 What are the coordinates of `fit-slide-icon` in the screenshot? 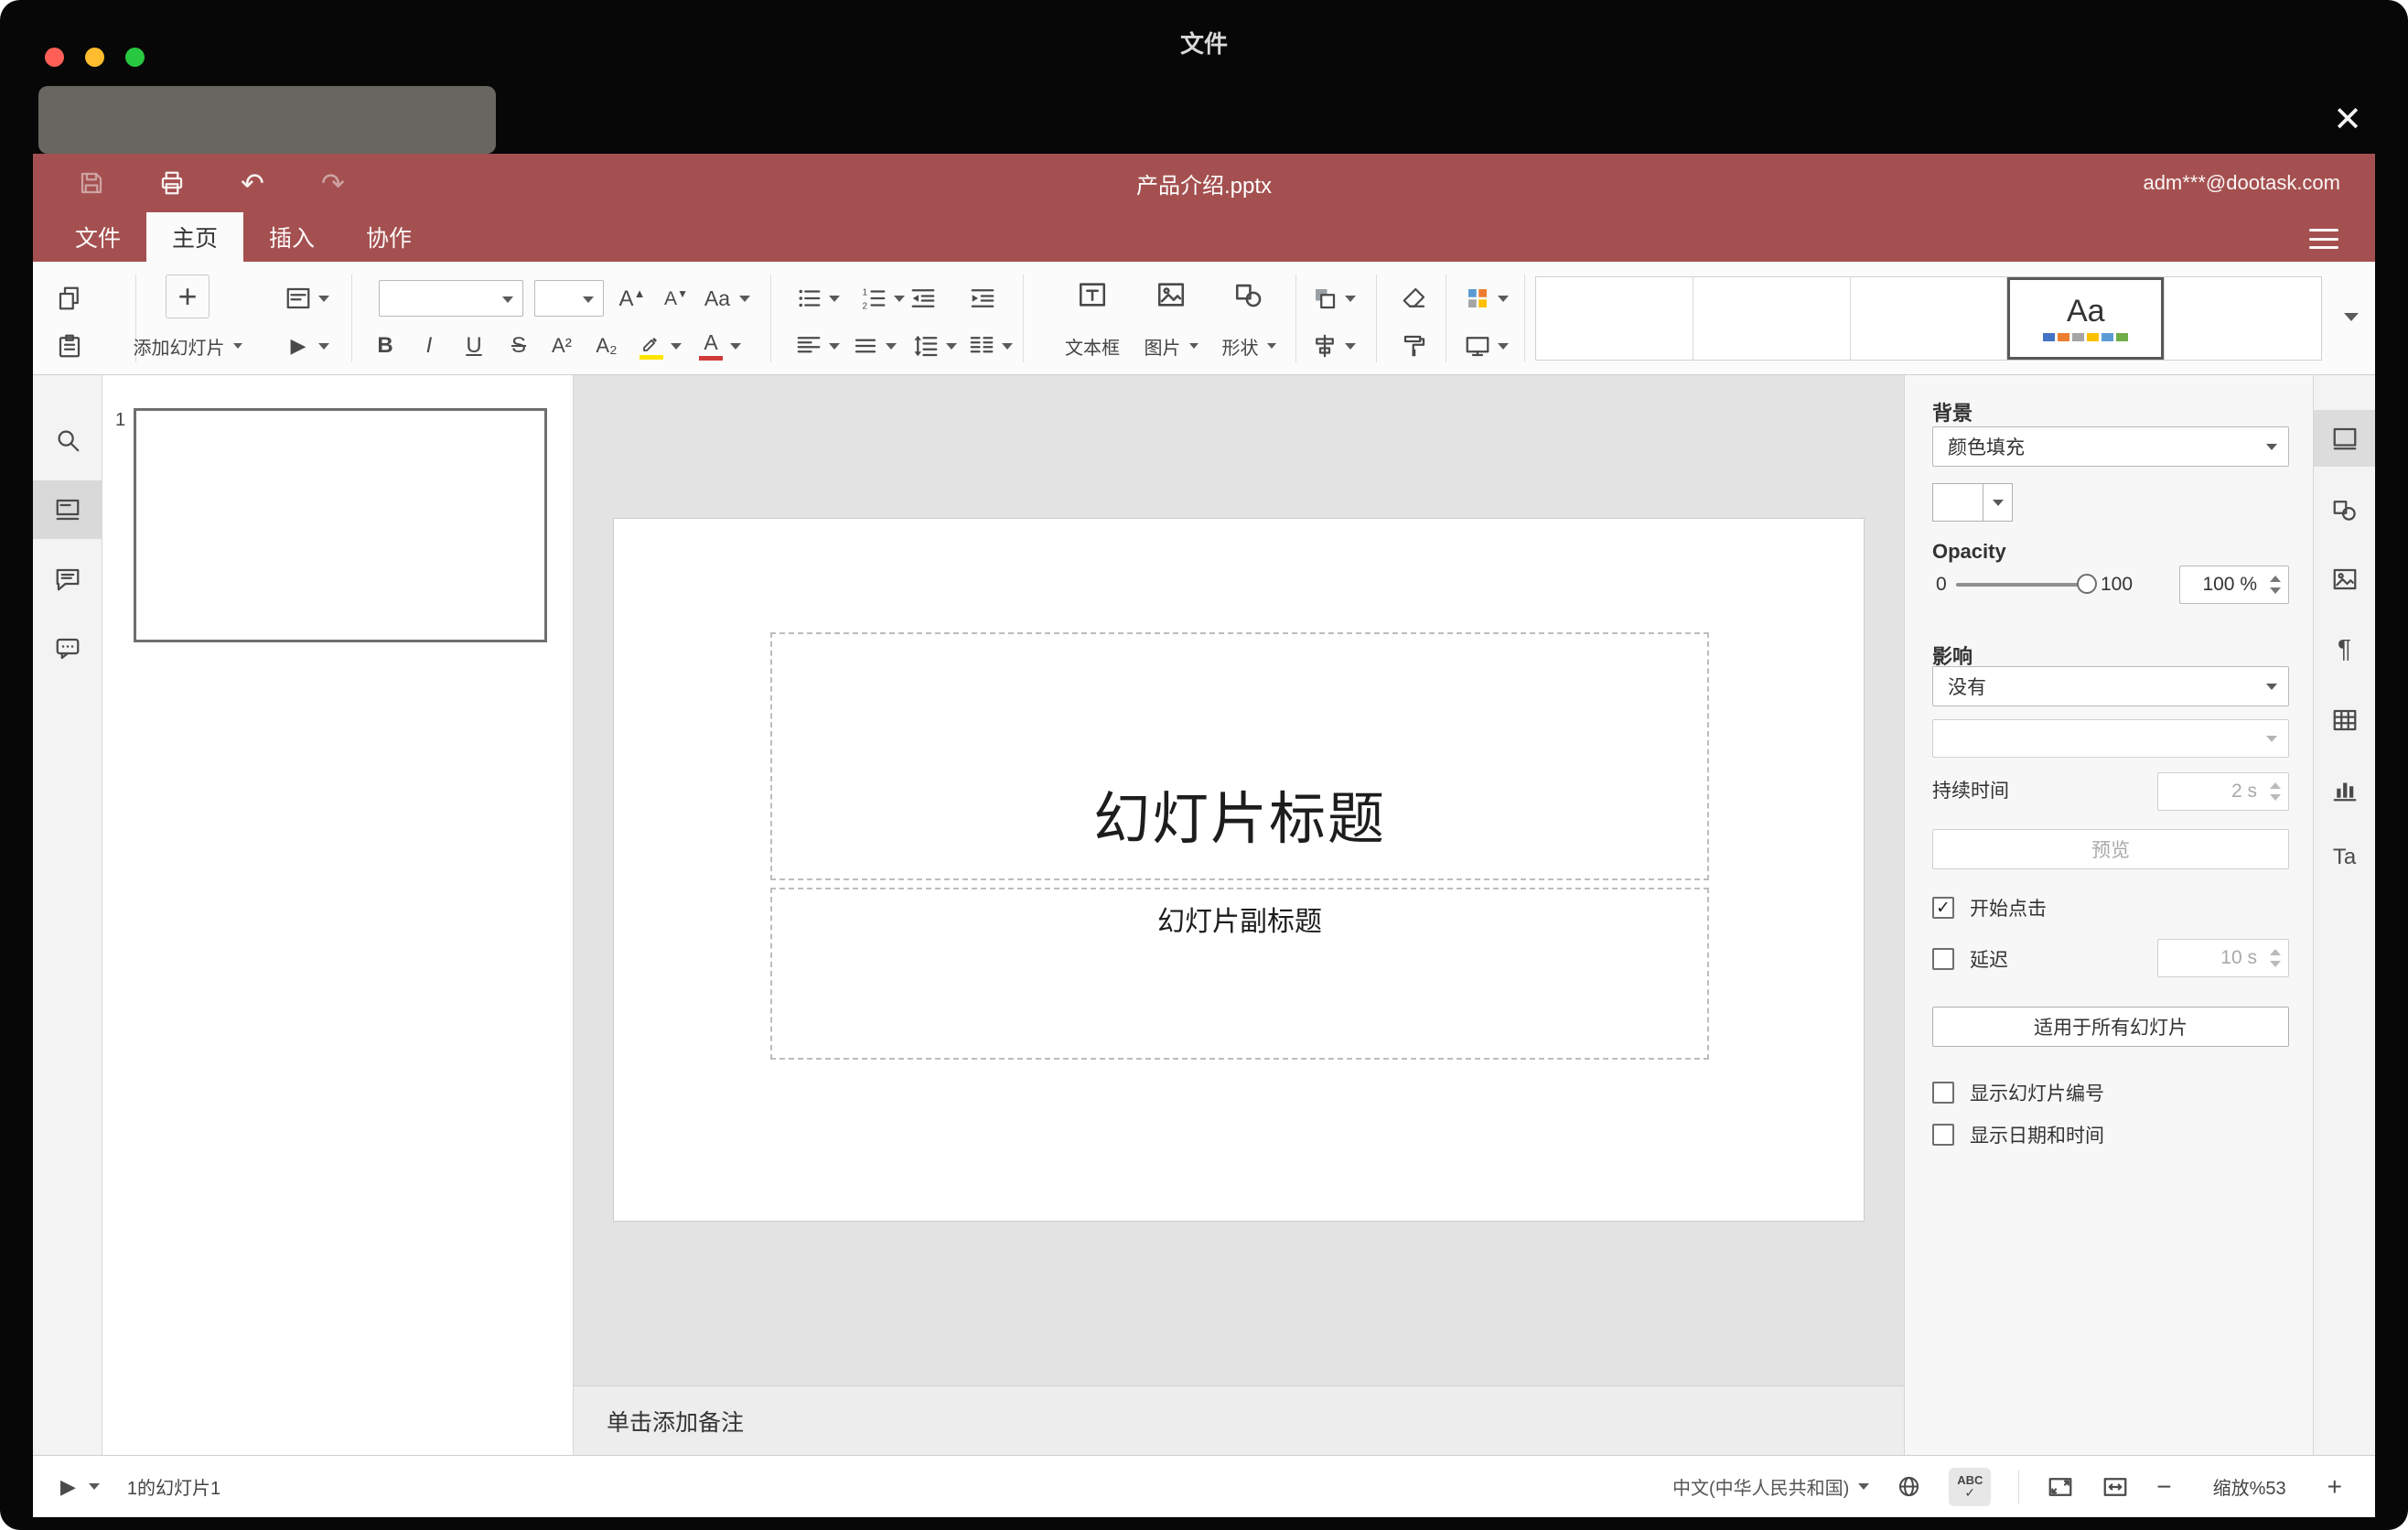 It's located at (2060, 1487).